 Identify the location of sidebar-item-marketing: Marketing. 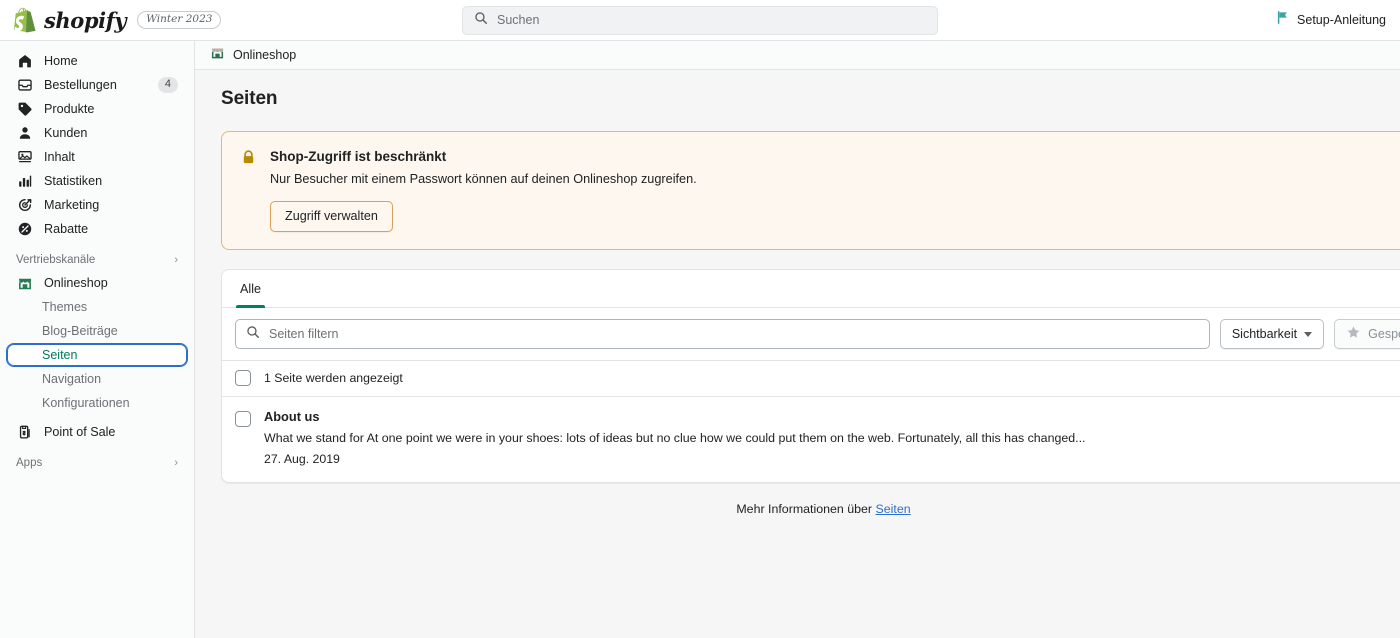
(97, 205).